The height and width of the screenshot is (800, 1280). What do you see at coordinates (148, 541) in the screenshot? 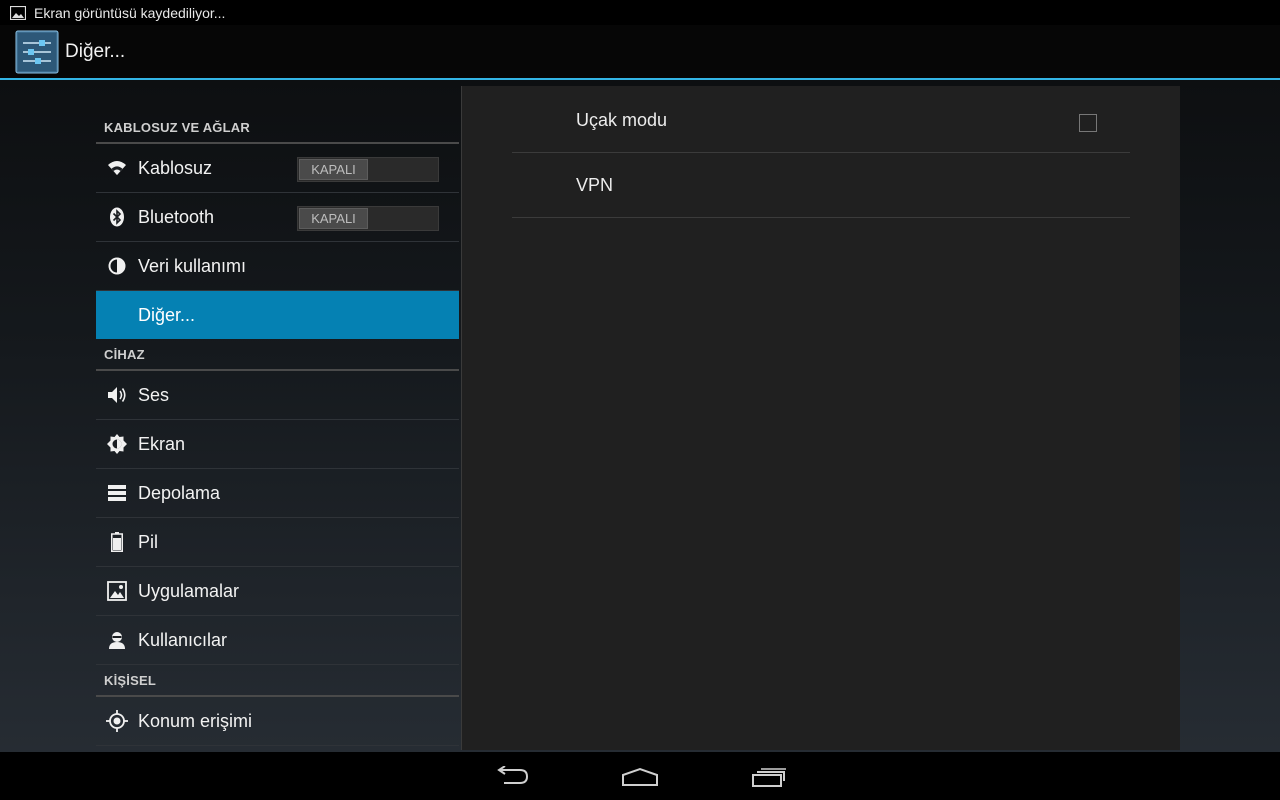
I see `settings-item-label: Pil` at bounding box center [148, 541].